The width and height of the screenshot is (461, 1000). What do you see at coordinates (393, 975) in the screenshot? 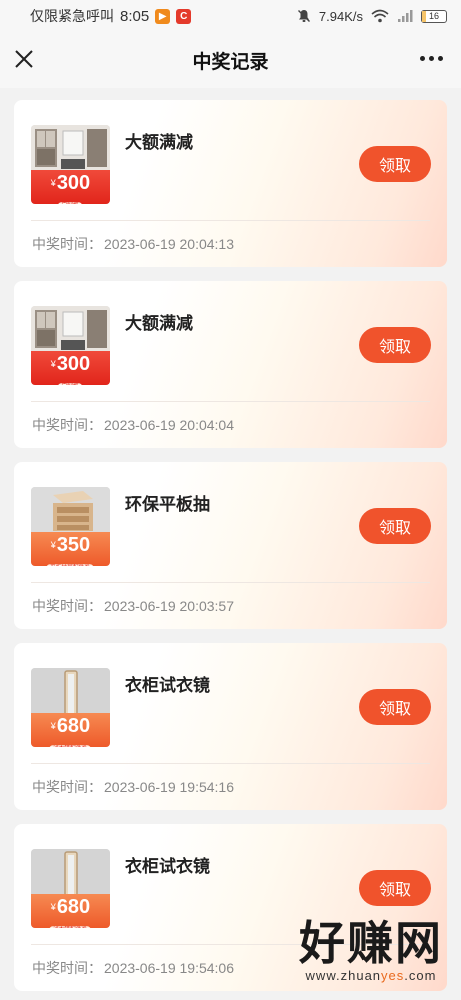
I see `watermark-url-accent: yes` at bounding box center [393, 975].